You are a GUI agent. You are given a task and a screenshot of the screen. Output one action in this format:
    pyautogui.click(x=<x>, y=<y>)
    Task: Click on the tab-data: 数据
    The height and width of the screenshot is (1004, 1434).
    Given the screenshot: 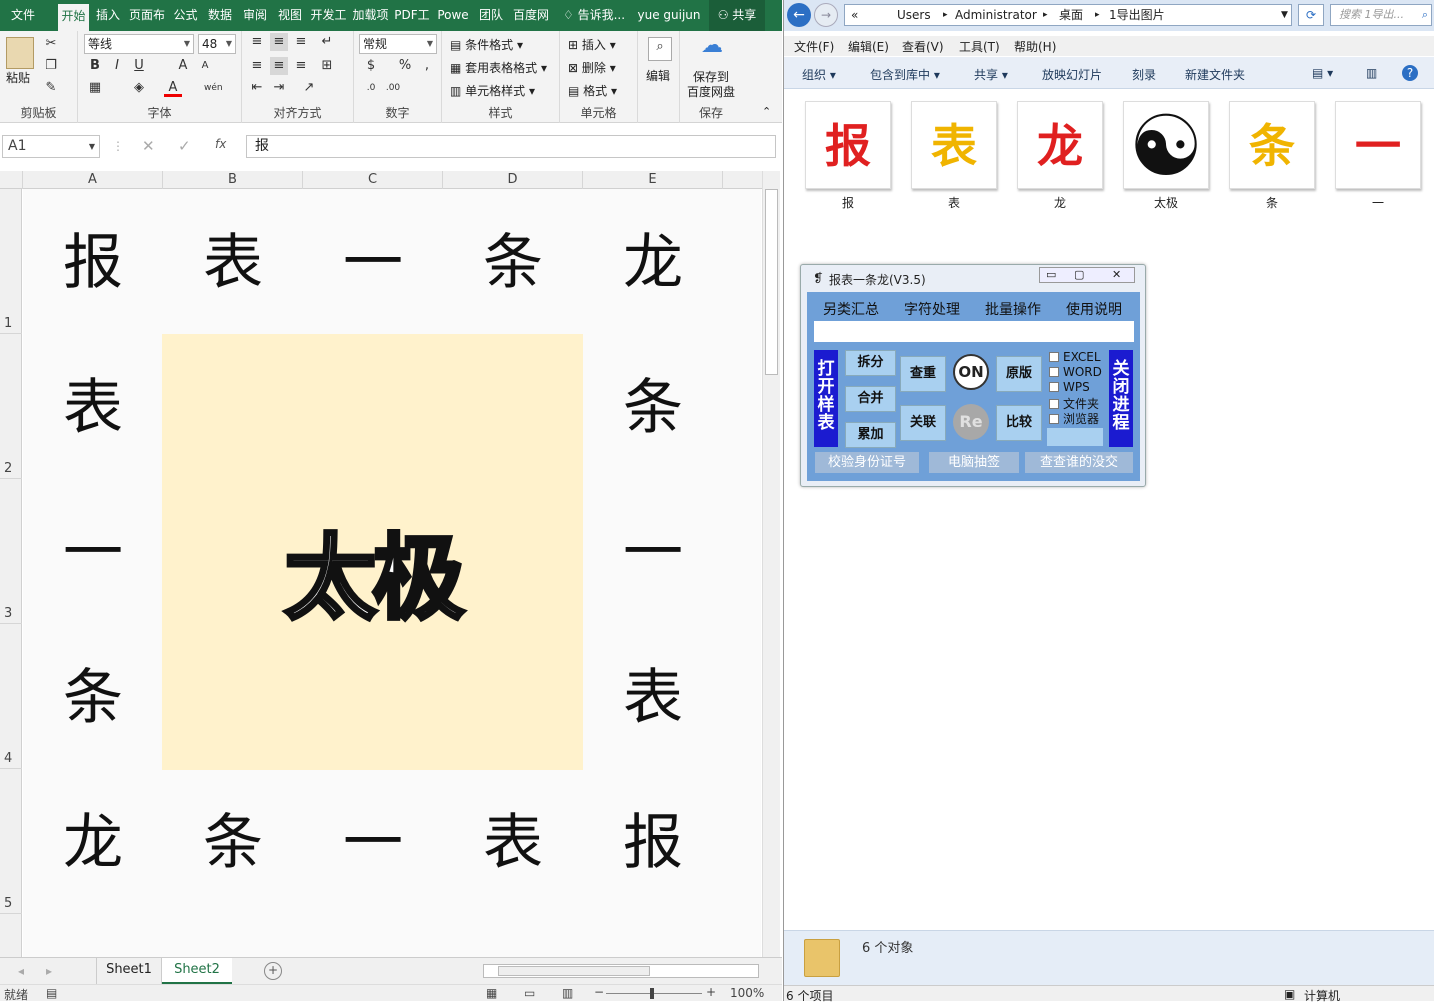 What is the action you would take?
    pyautogui.click(x=220, y=15)
    